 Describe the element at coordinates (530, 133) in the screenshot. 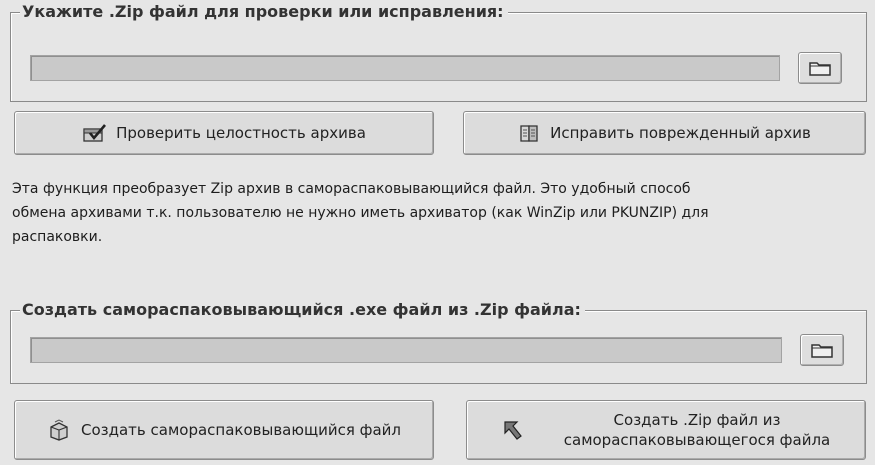

I see `repair-book-icon` at that location.